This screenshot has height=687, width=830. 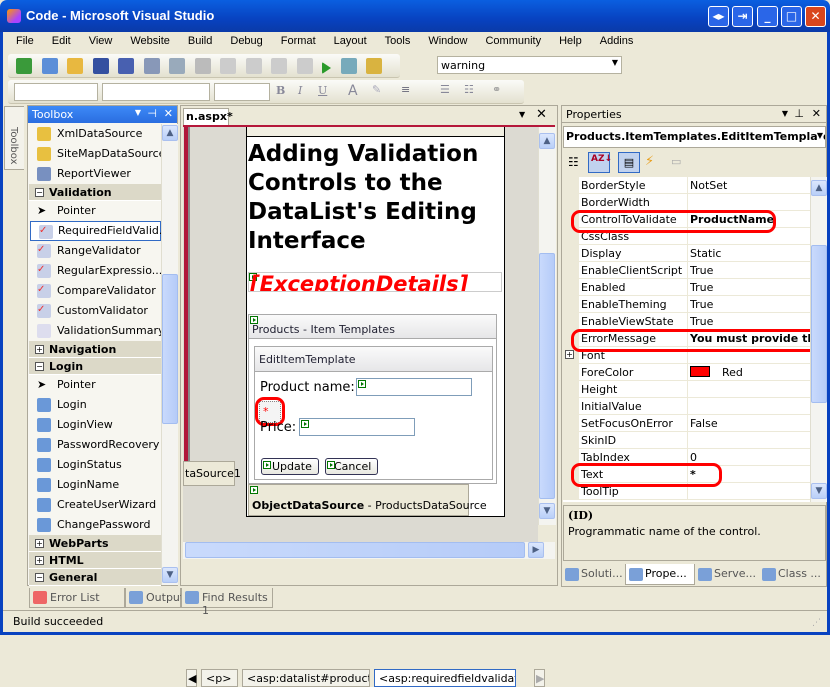 I want to click on fore-color-icon: A, so click(x=353, y=91).